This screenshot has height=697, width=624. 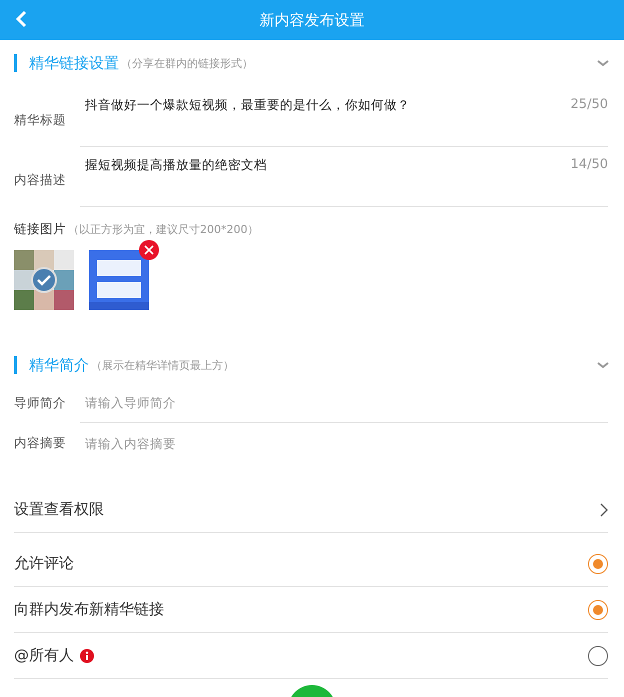 I want to click on permission-row: 设置查看权限, so click(x=311, y=510).